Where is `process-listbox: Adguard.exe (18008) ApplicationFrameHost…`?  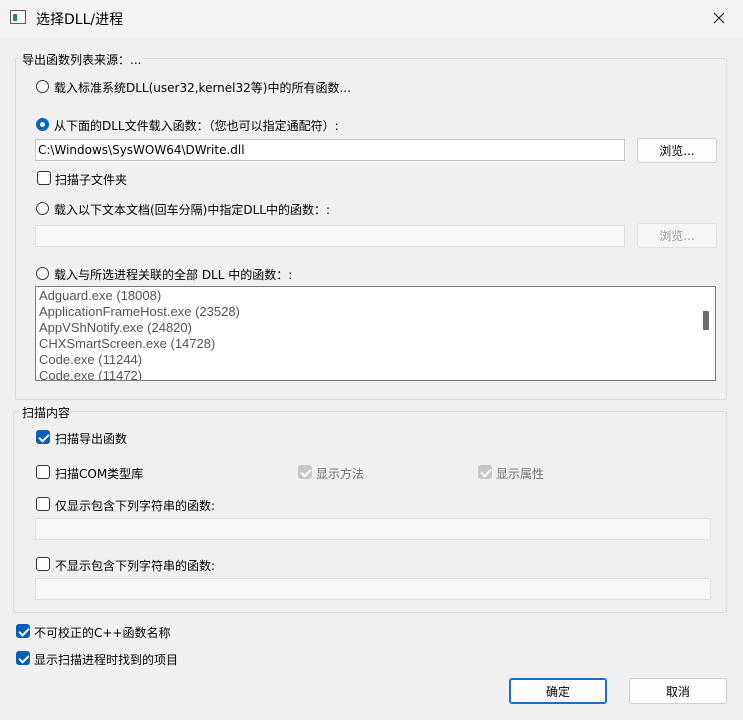 process-listbox: Adguard.exe (18008) ApplicationFrameHost… is located at coordinates (375, 333).